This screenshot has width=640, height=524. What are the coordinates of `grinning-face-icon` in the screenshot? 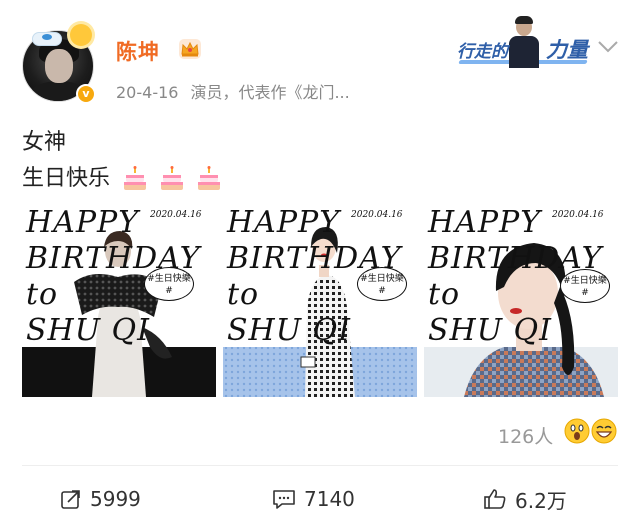 It's located at (604, 431).